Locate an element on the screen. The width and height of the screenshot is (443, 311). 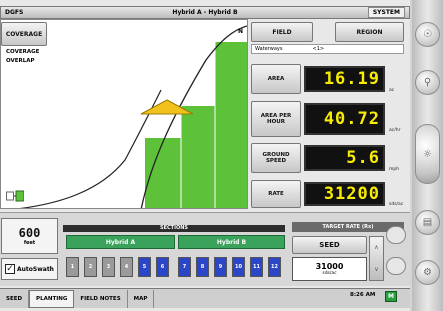
section-button: 3 is located at coordinates (108, 267).